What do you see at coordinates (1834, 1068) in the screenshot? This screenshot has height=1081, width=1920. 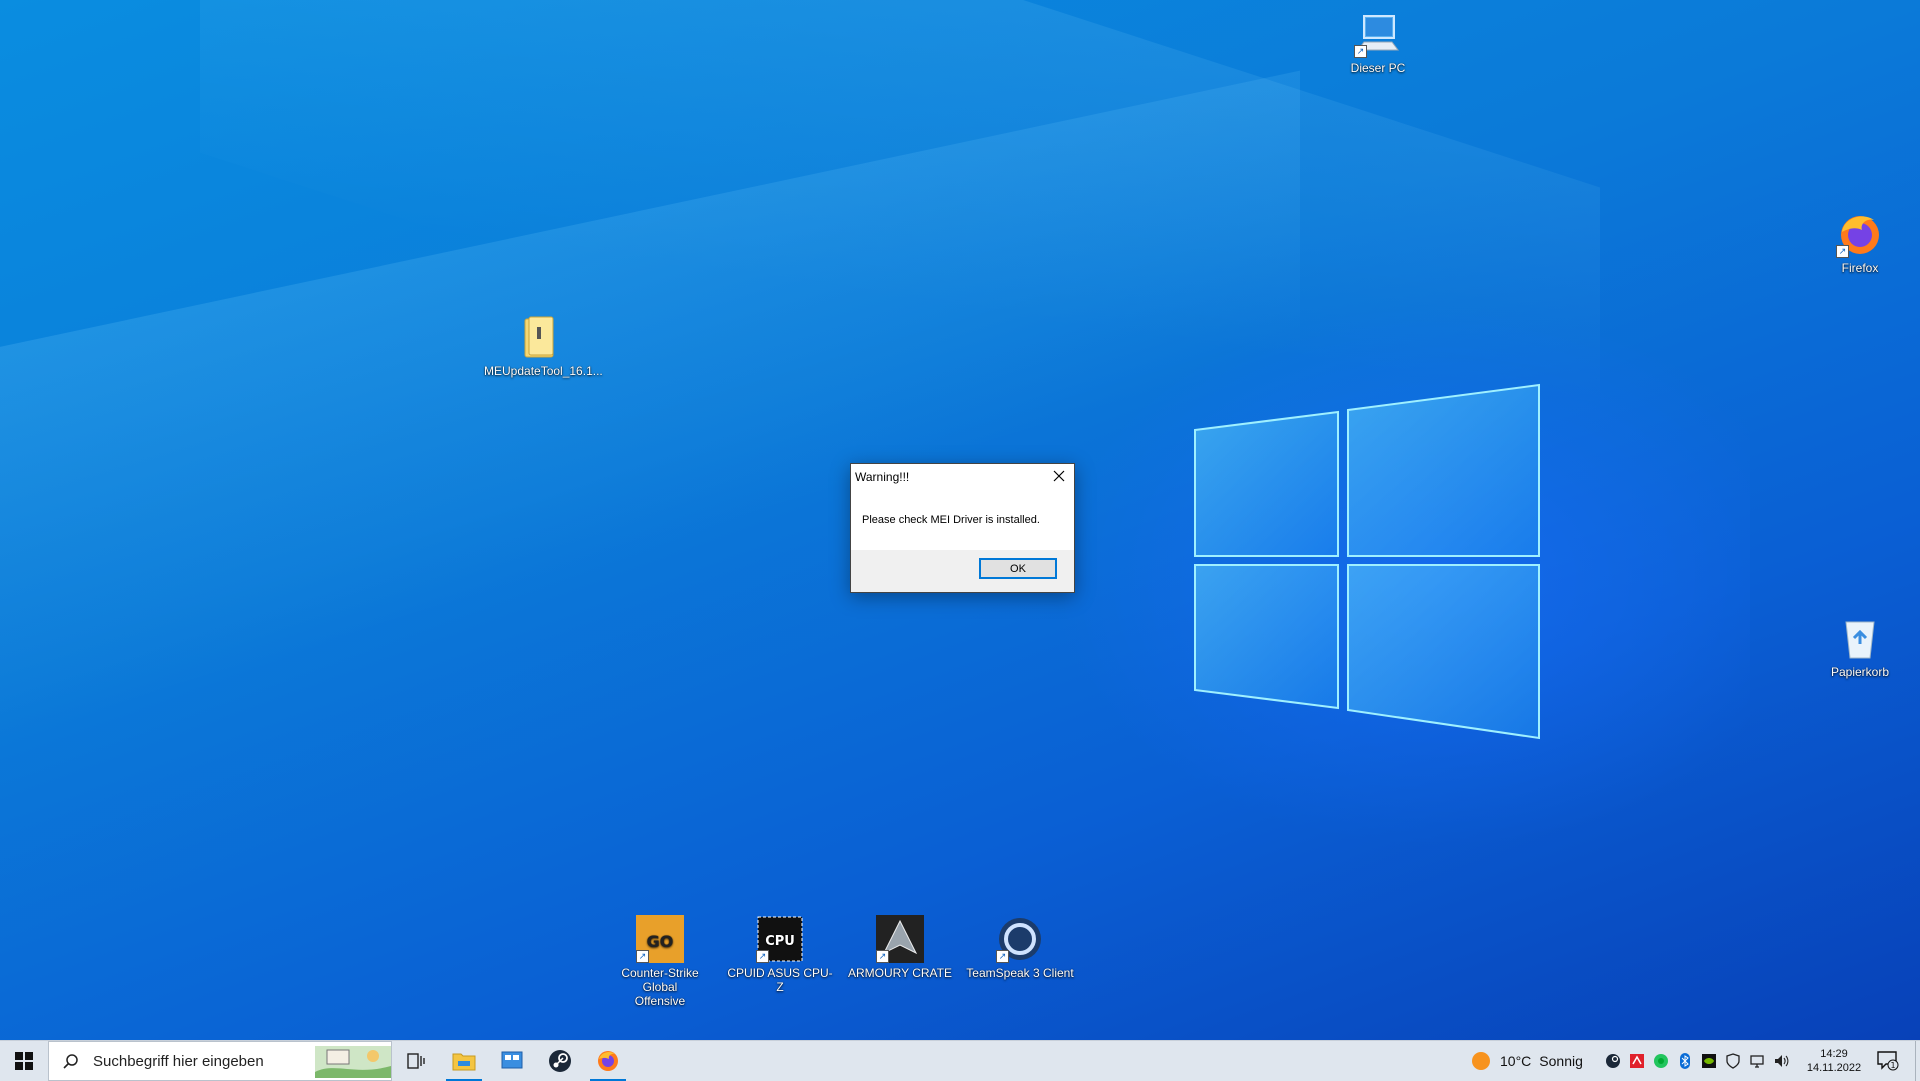 I see `clock-date: 14.11.2022` at bounding box center [1834, 1068].